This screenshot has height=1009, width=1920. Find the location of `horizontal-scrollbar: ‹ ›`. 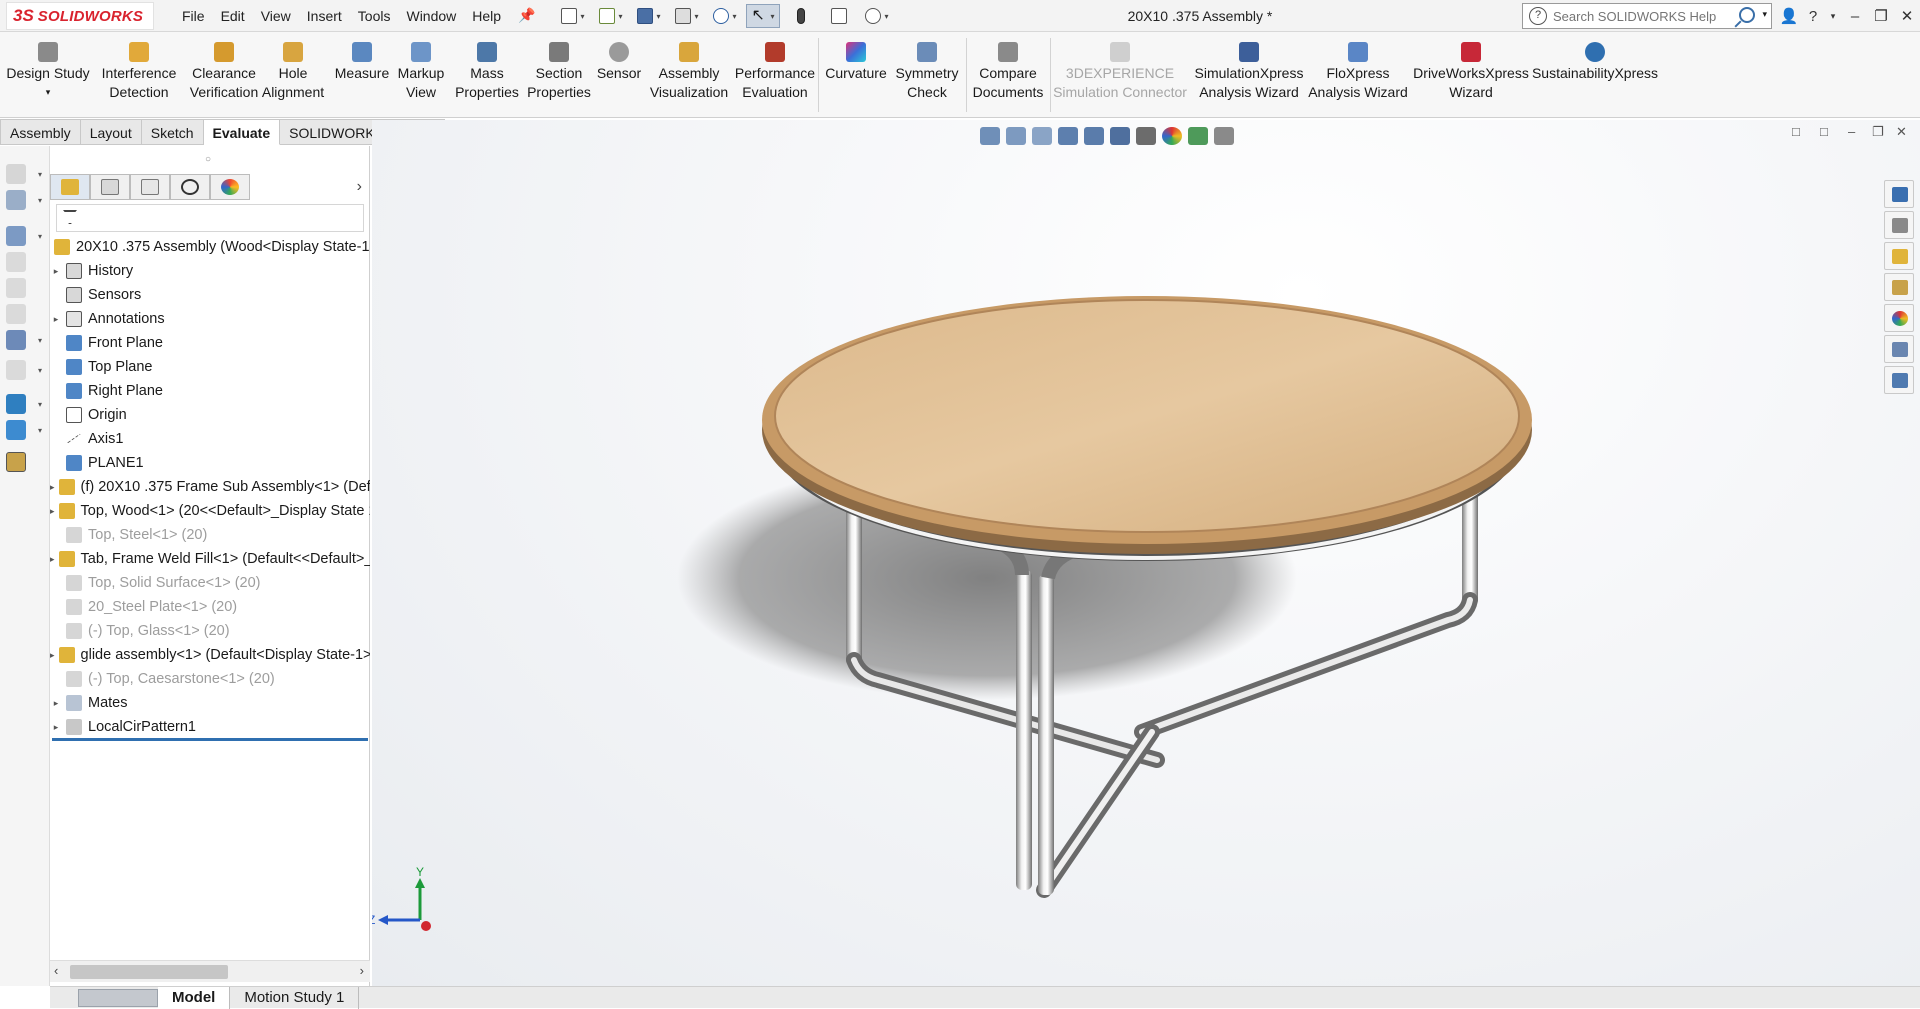

horizontal-scrollbar: ‹ › is located at coordinates (210, 971).